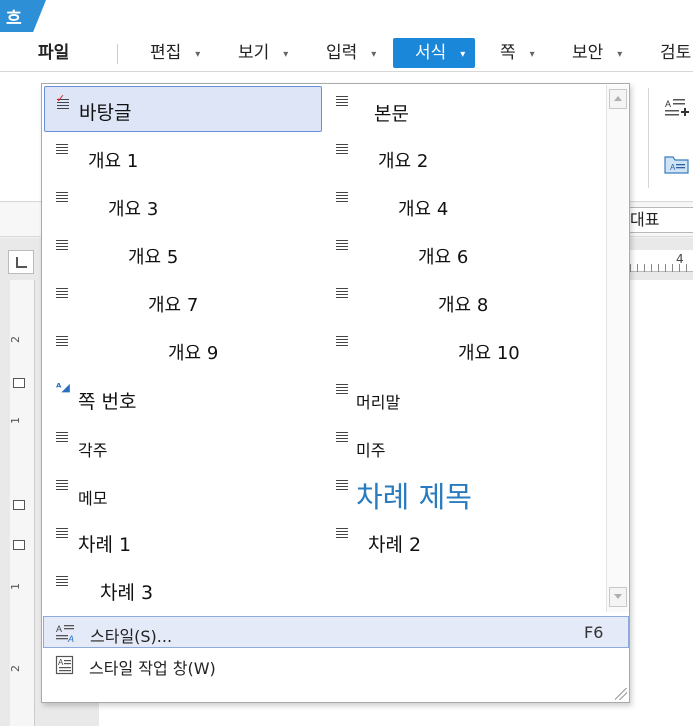 Image resolution: width=693 pixels, height=726 pixels. What do you see at coordinates (346, 17) in the screenshot?
I see `title-bar: 흐` at bounding box center [346, 17].